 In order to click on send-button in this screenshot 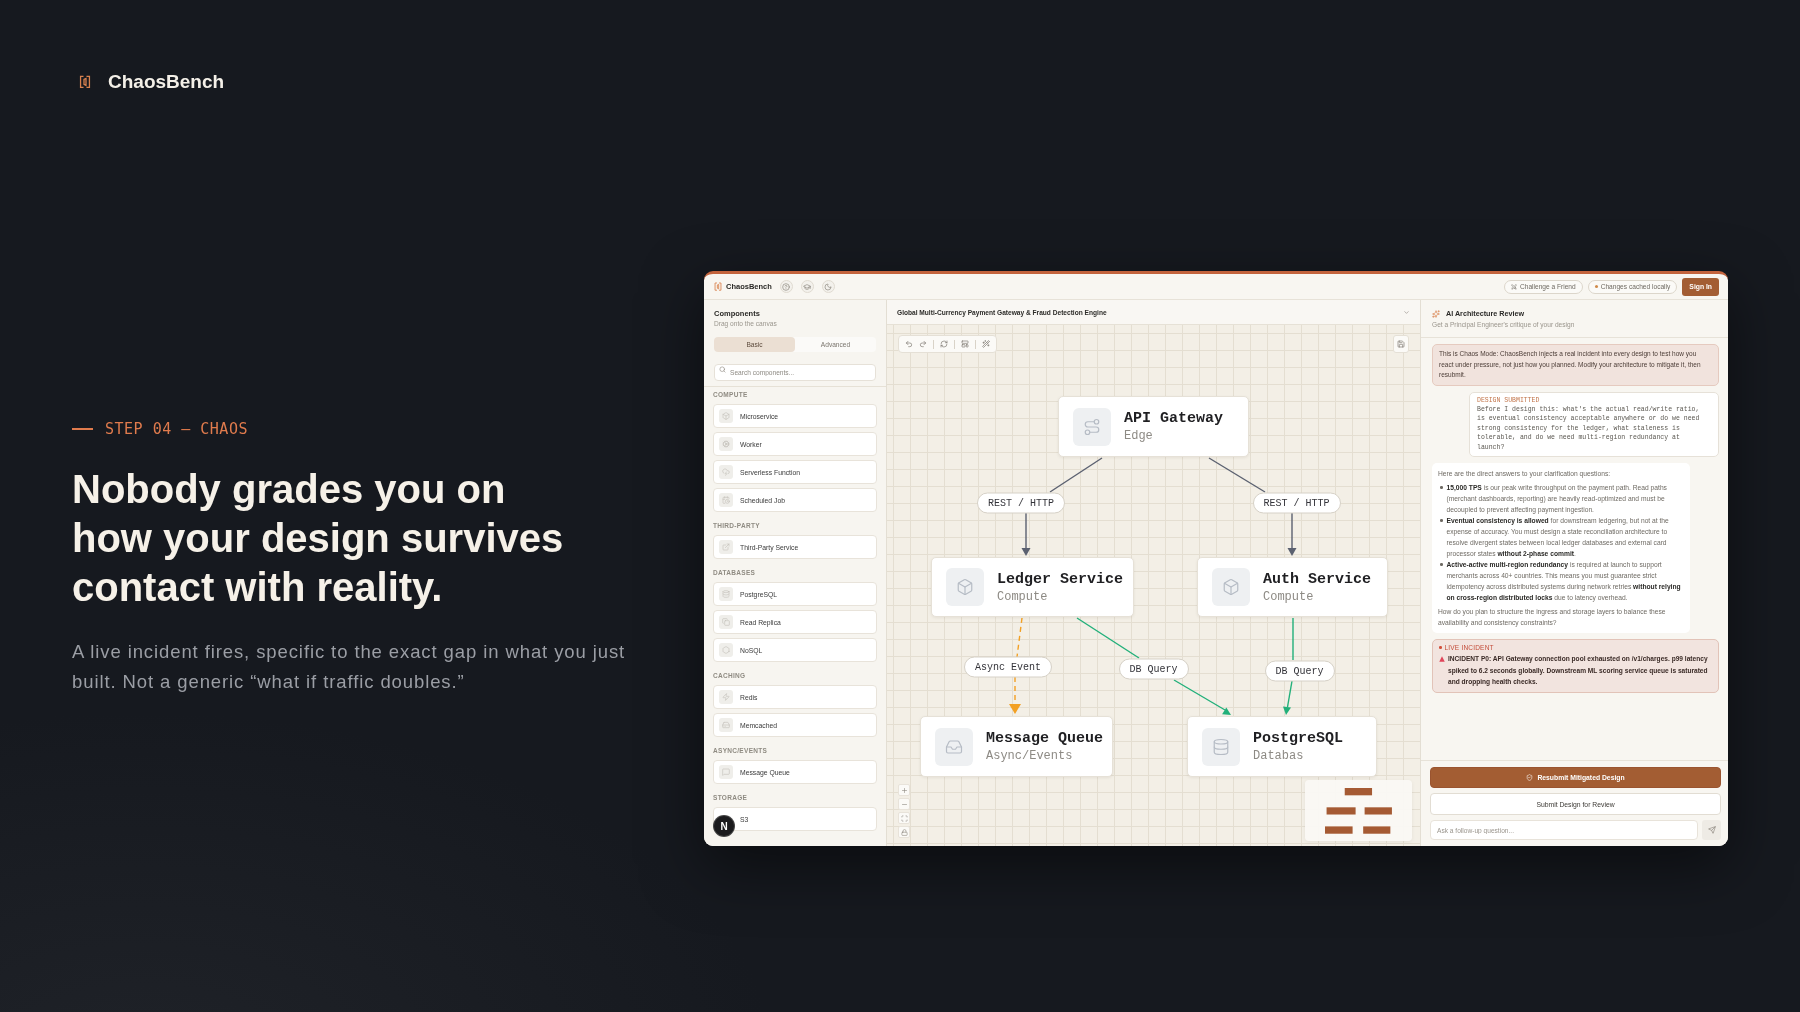, I will do `click(1711, 830)`.